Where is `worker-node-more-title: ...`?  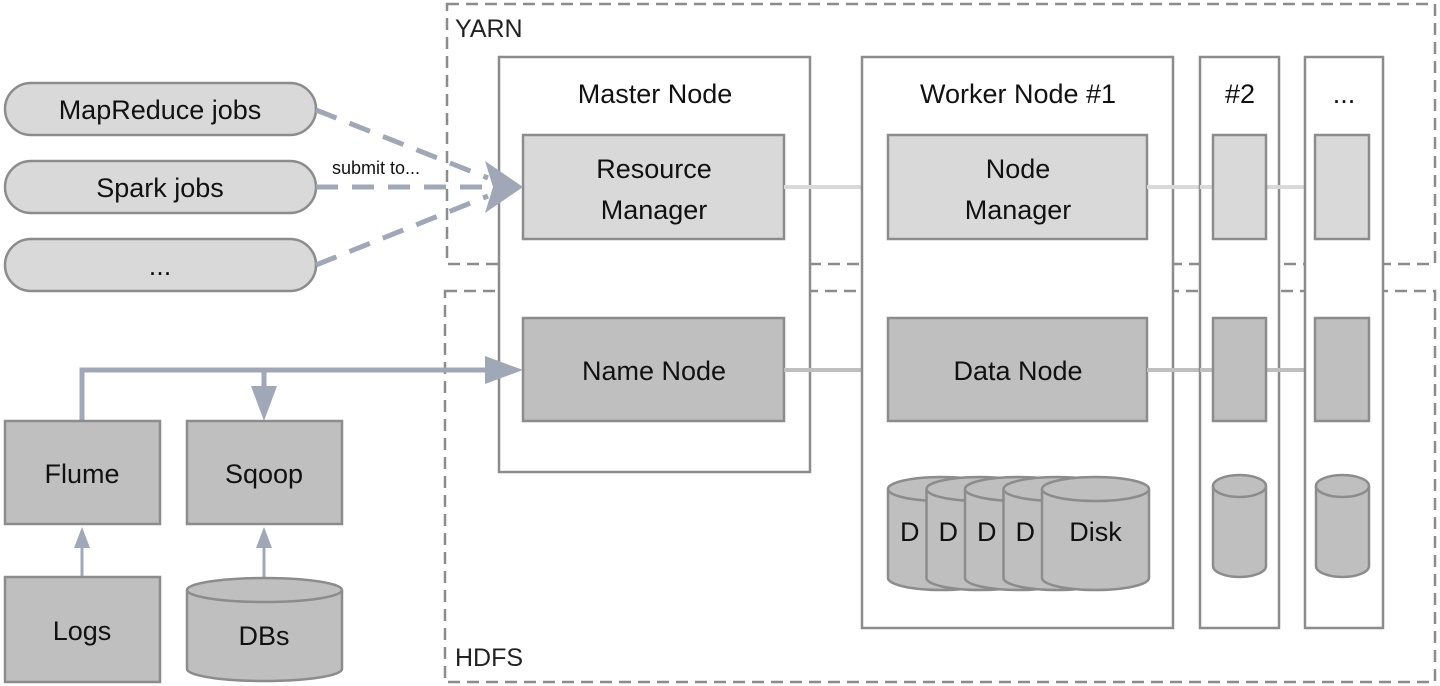 worker-node-more-title: ... is located at coordinates (1344, 94).